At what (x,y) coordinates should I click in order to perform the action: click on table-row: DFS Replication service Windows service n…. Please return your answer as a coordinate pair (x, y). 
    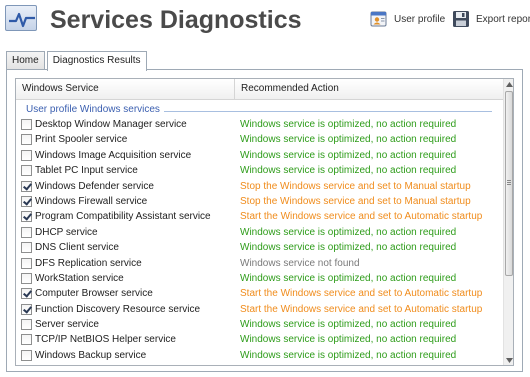
    Looking at the image, I should click on (260, 263).